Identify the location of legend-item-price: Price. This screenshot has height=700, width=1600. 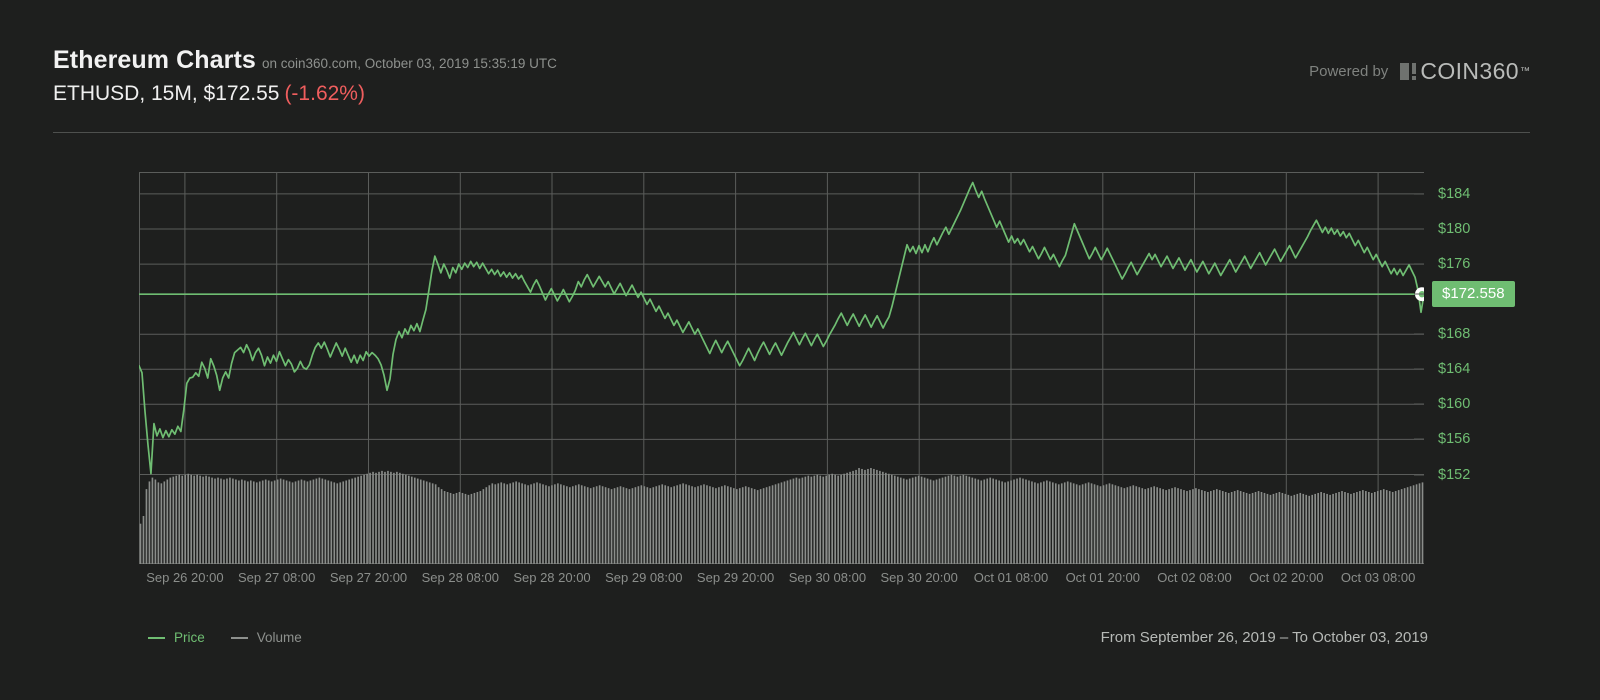
(176, 637).